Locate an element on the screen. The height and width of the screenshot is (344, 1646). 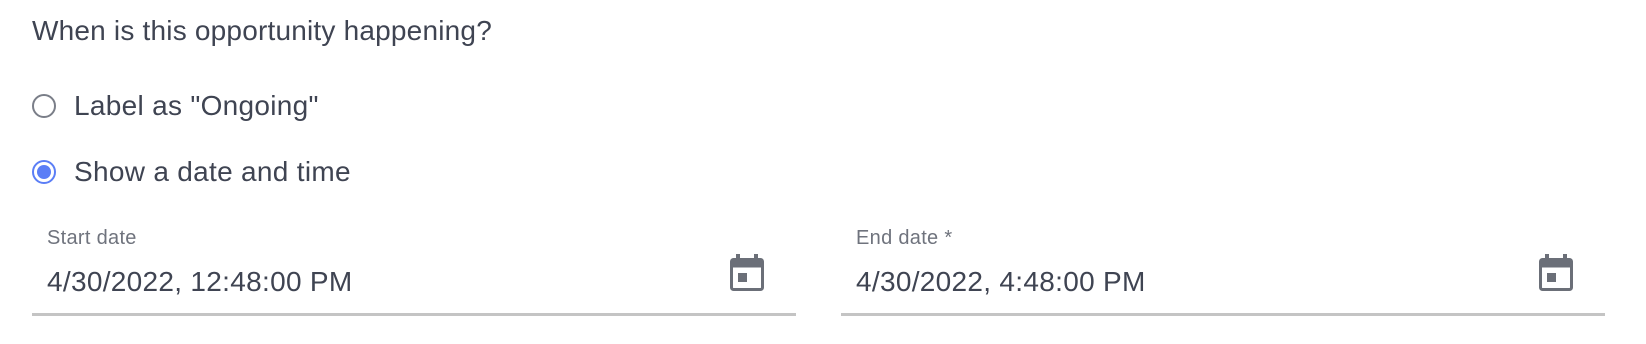
radio-label-date-time: Show a date and time is located at coordinates (212, 171).